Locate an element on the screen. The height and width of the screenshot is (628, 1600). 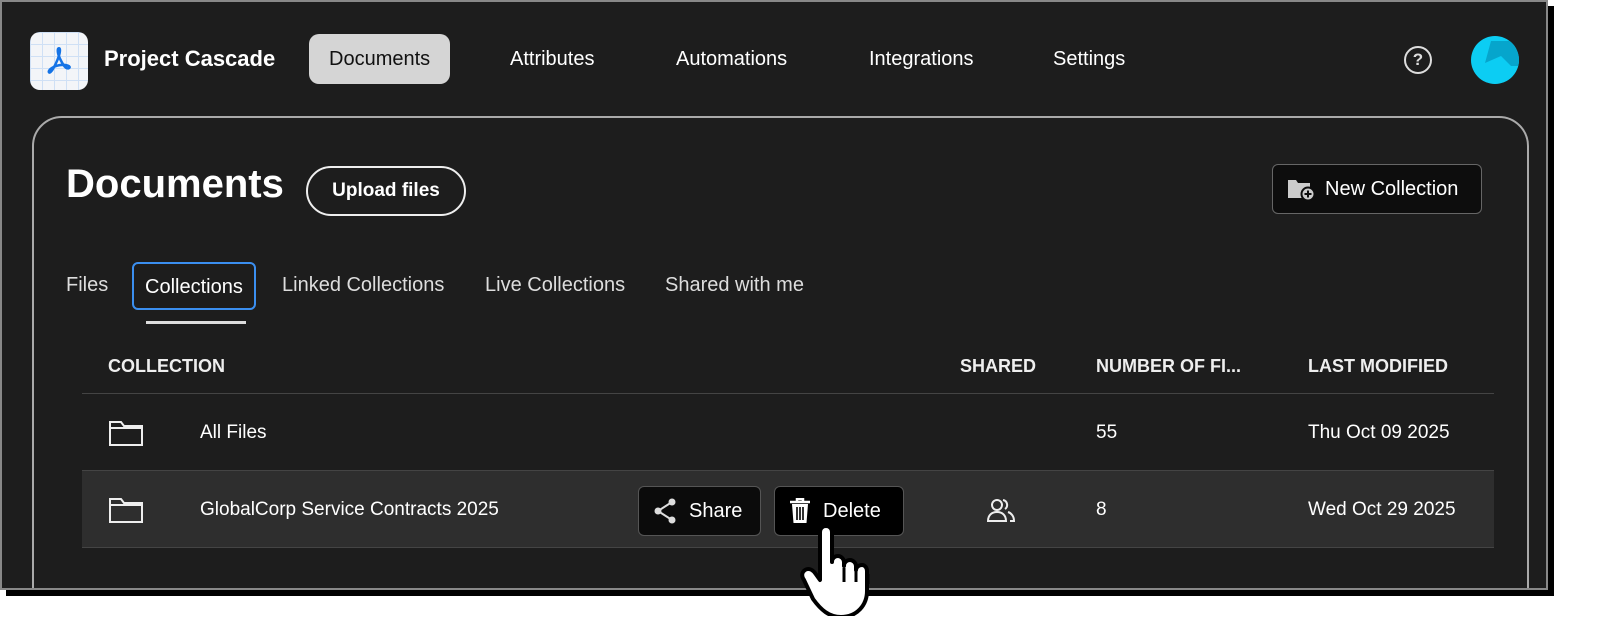
share-label: Share is located at coordinates (716, 510).